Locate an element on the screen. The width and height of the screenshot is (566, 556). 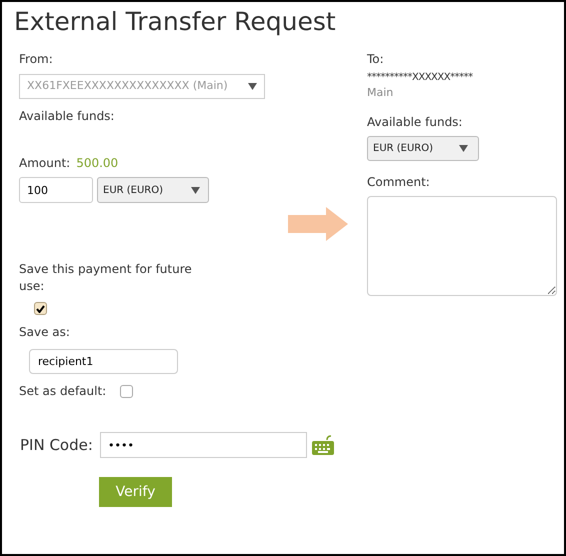
comment-label: Comment: is located at coordinates (399, 182).